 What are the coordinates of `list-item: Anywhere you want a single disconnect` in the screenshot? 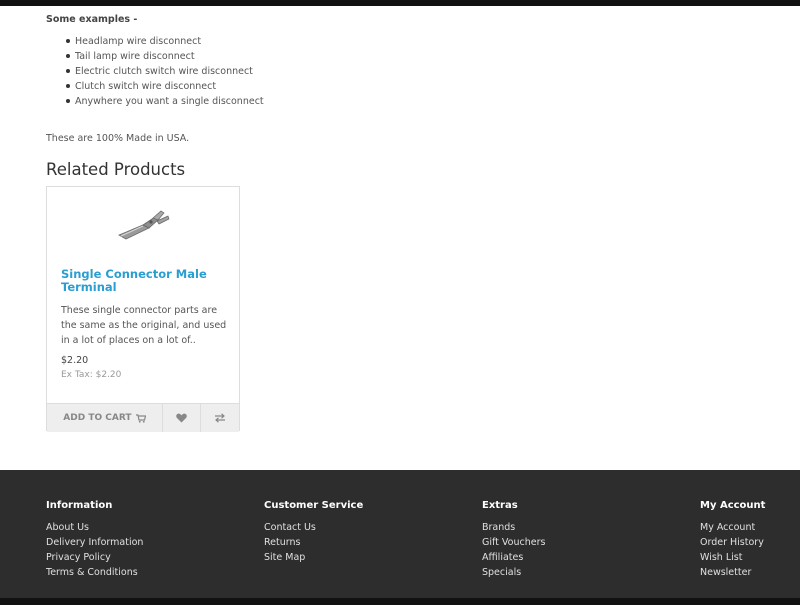 It's located at (406, 101).